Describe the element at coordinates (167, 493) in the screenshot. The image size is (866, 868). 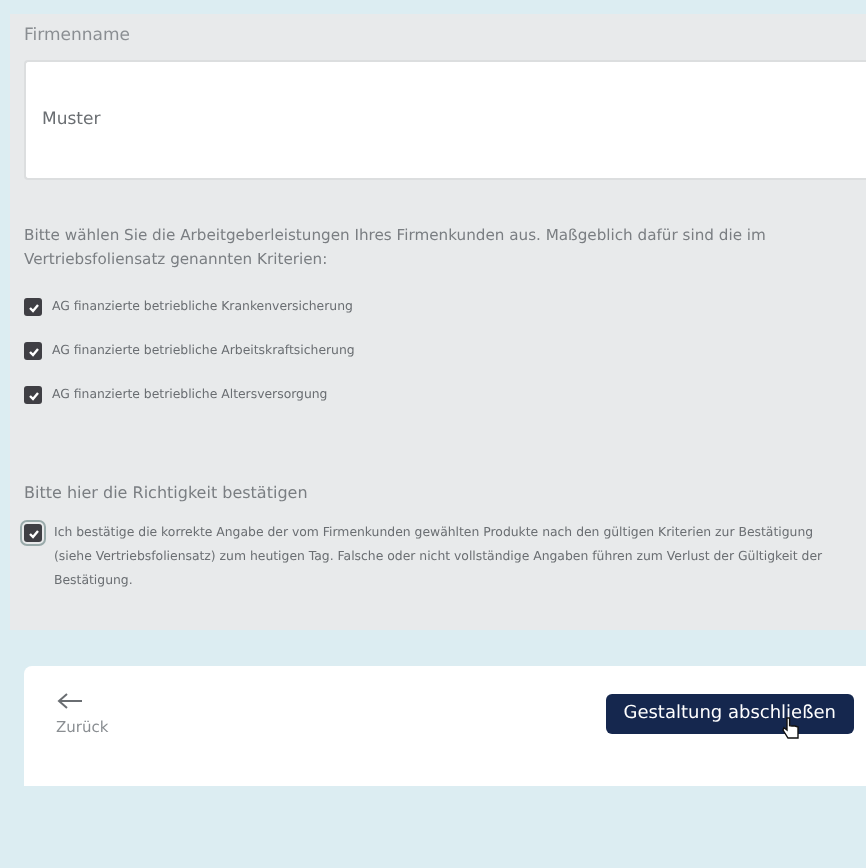
I see `section-heading: Bitte hier die Richtigkeit bestätigen` at that location.